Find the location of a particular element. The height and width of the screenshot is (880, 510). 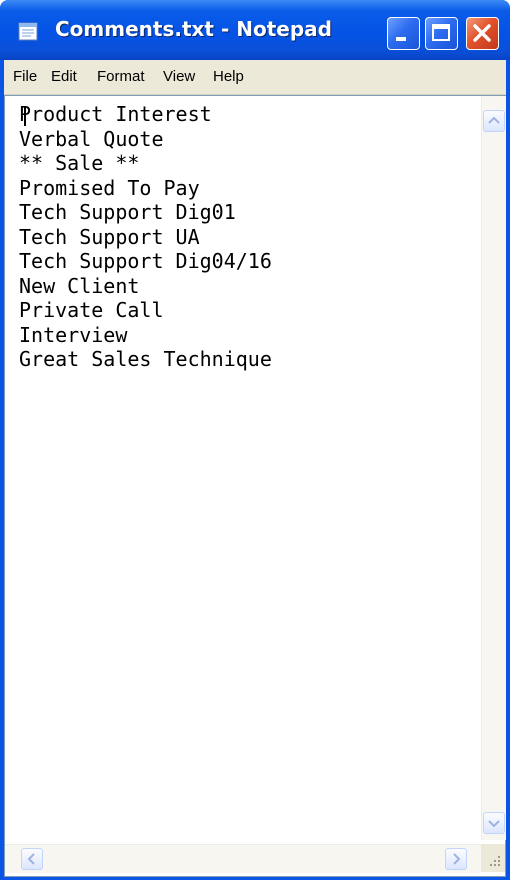

menu-bar: File Edit Format View Help is located at coordinates (255, 77).